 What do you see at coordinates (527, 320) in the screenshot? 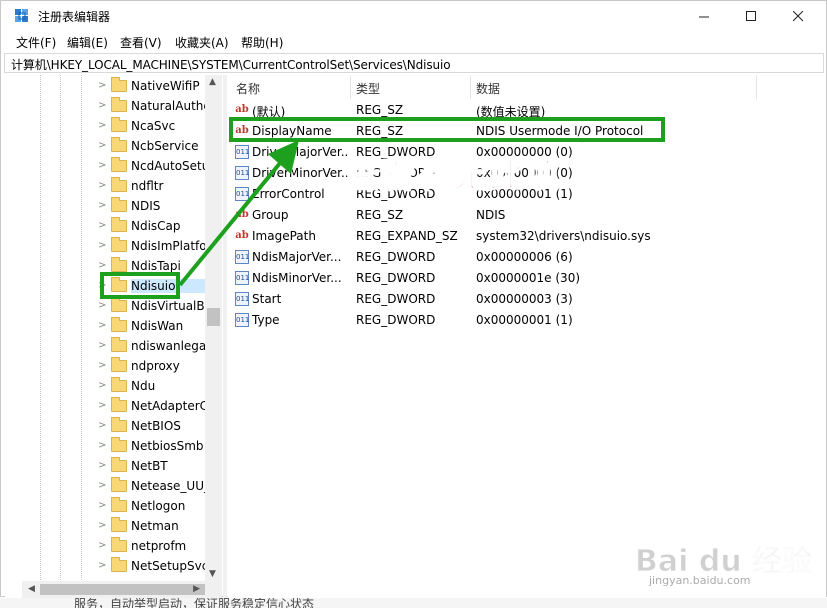
I see `value-row: 011 Type REG_DWORD 0x00000001 (1)` at bounding box center [527, 320].